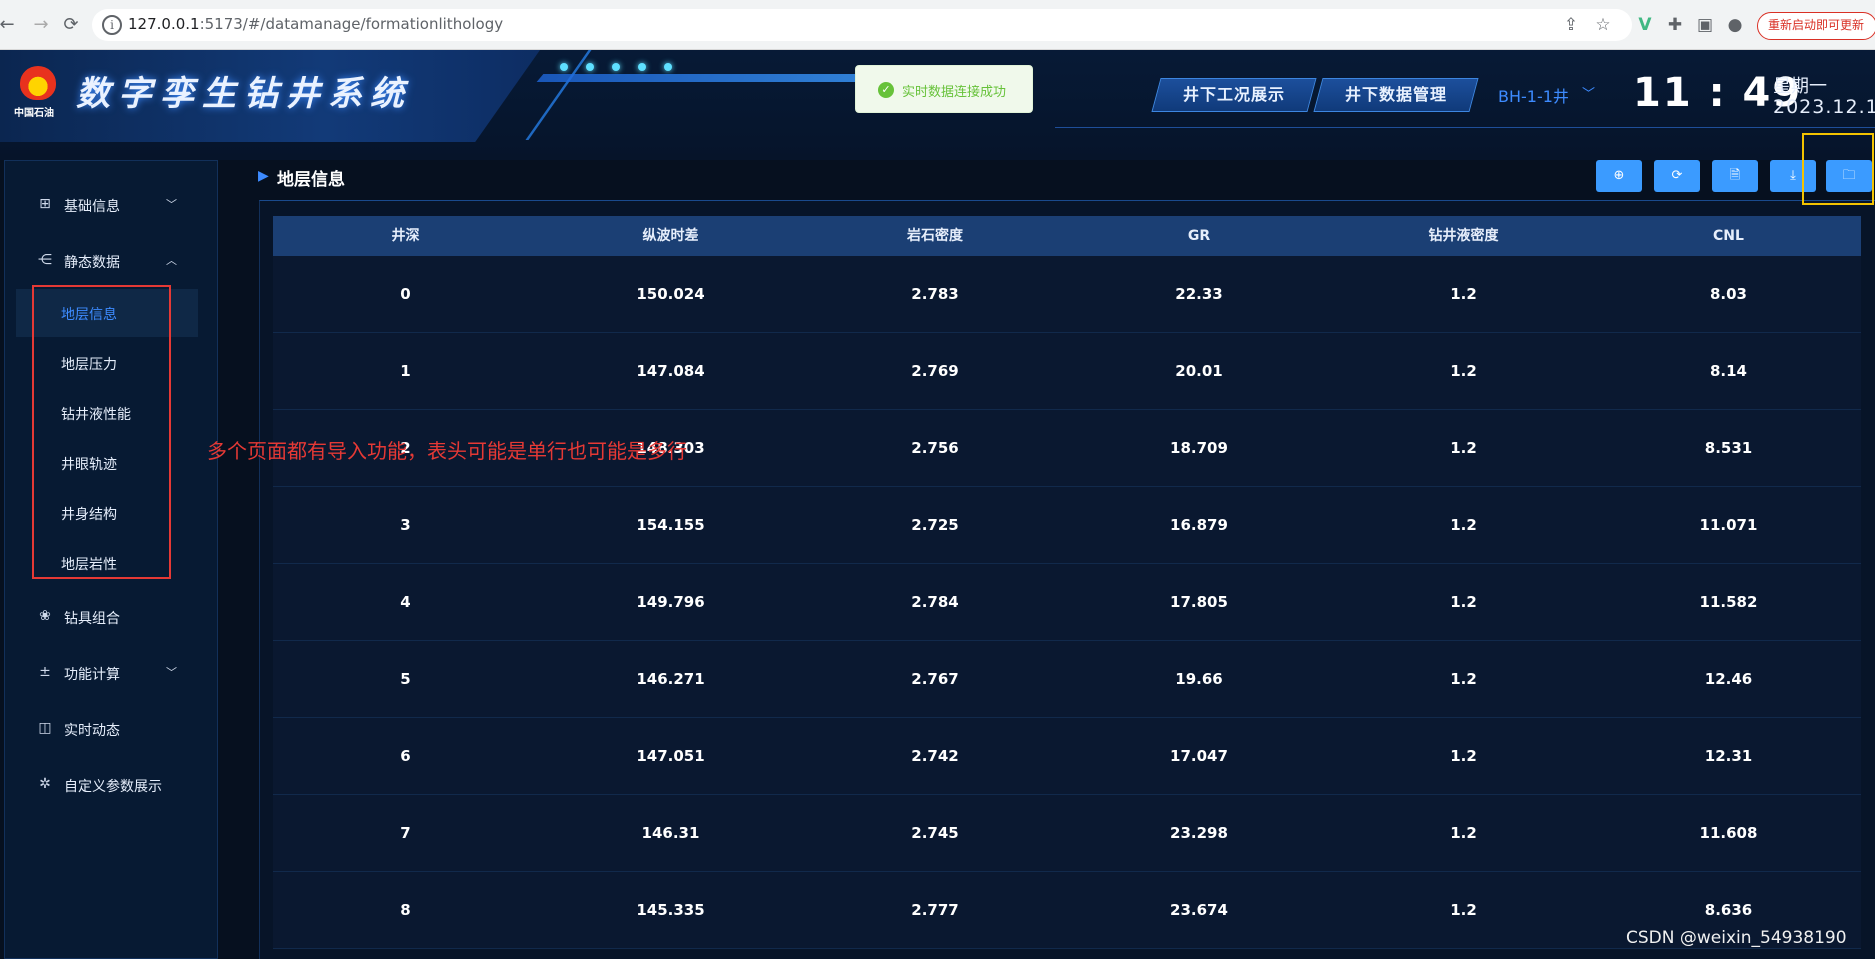 The image size is (1875, 959). I want to click on update-button: 重新启动即可更新, so click(1816, 26).